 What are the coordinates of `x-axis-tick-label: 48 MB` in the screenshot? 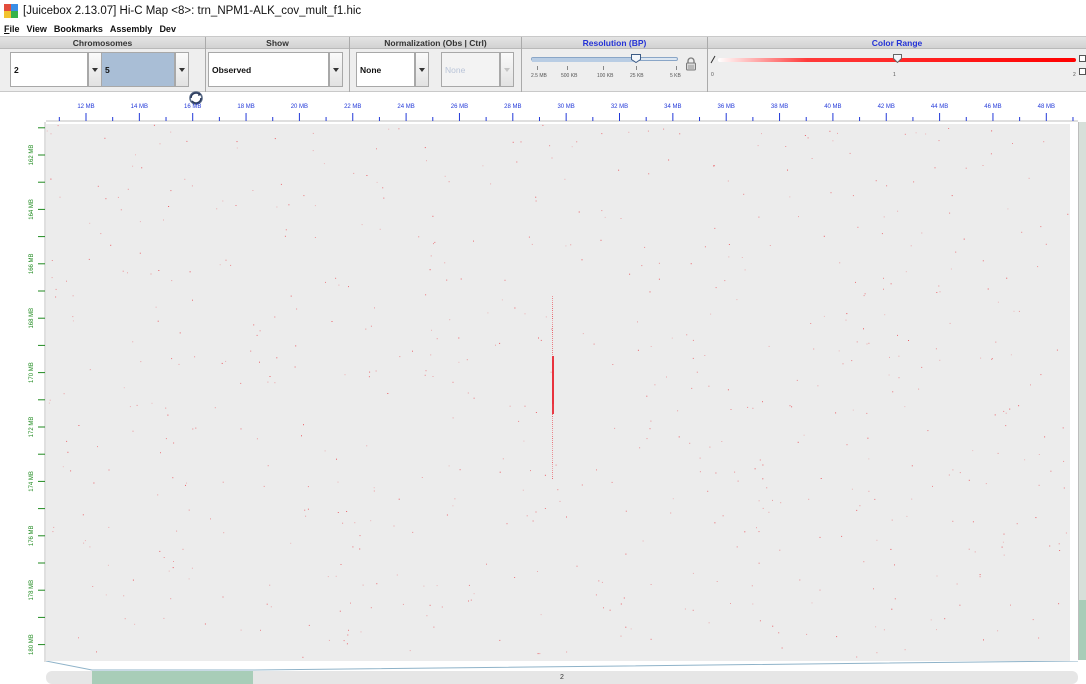 It's located at (1046, 107).